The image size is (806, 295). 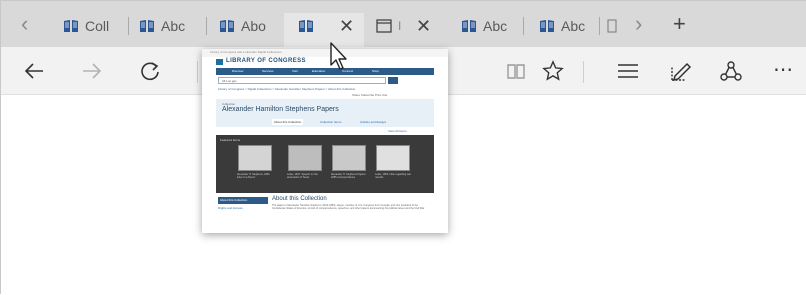 I want to click on tab-abc-3: Abc, so click(x=562, y=26).